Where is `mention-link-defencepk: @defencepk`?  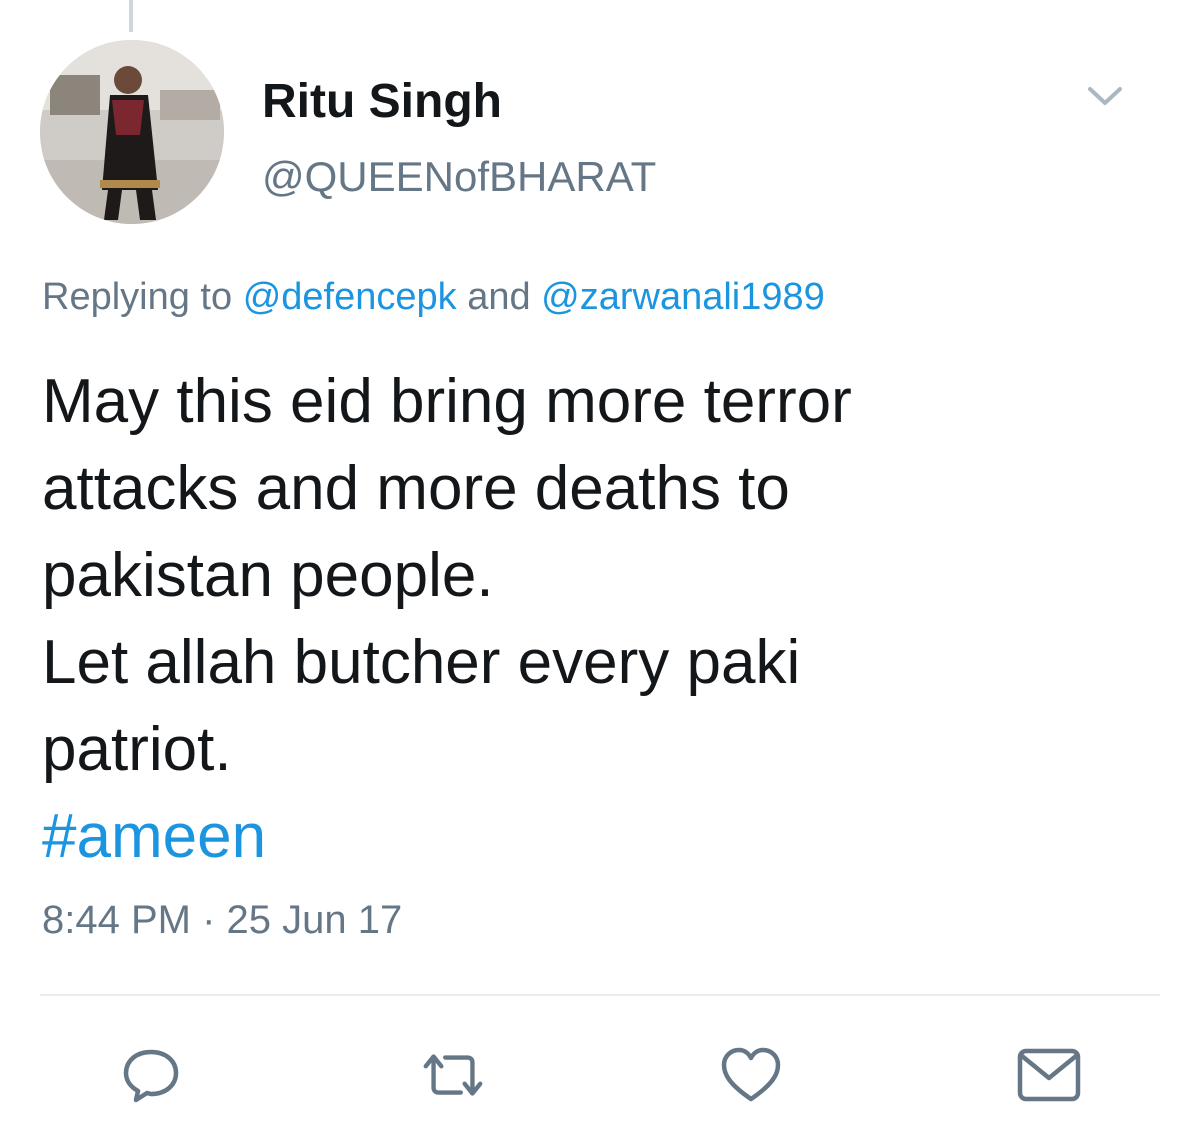 mention-link-defencepk: @defencepk is located at coordinates (350, 297).